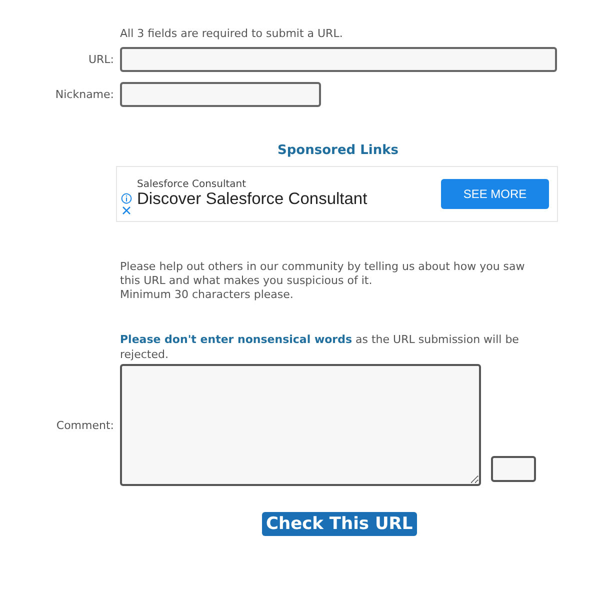 This screenshot has width=600, height=605. I want to click on help-text: Please help out others in our community by telling us about how you saw this URL and what makes you suspicious of it., so click(323, 274).